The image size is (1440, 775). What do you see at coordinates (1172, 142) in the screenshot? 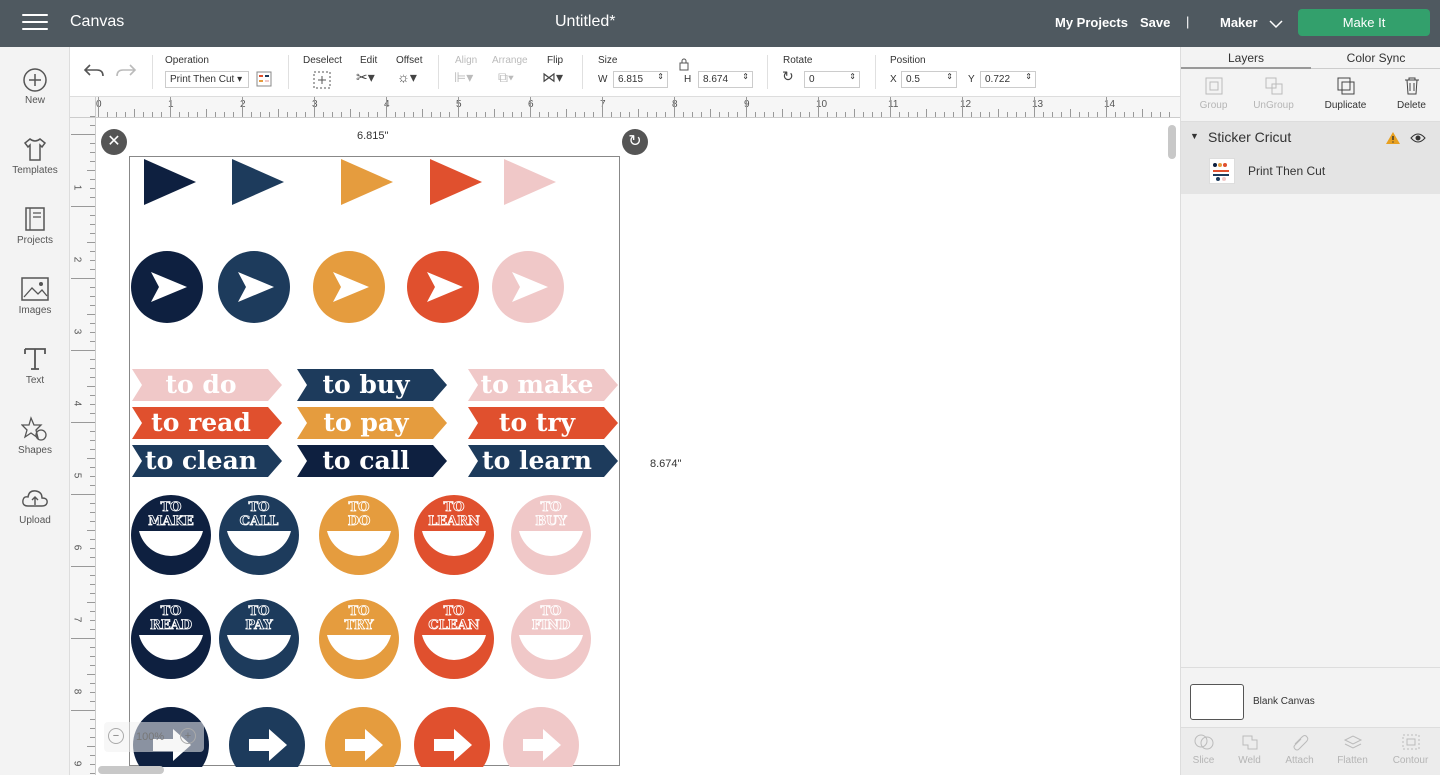
I see `vertical-scrollbar` at bounding box center [1172, 142].